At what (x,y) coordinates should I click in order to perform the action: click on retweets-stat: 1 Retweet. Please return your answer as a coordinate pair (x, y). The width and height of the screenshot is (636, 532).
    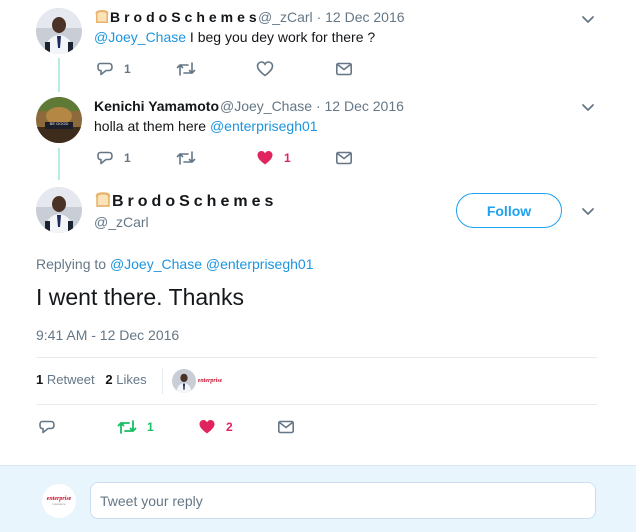
    Looking at the image, I should click on (65, 379).